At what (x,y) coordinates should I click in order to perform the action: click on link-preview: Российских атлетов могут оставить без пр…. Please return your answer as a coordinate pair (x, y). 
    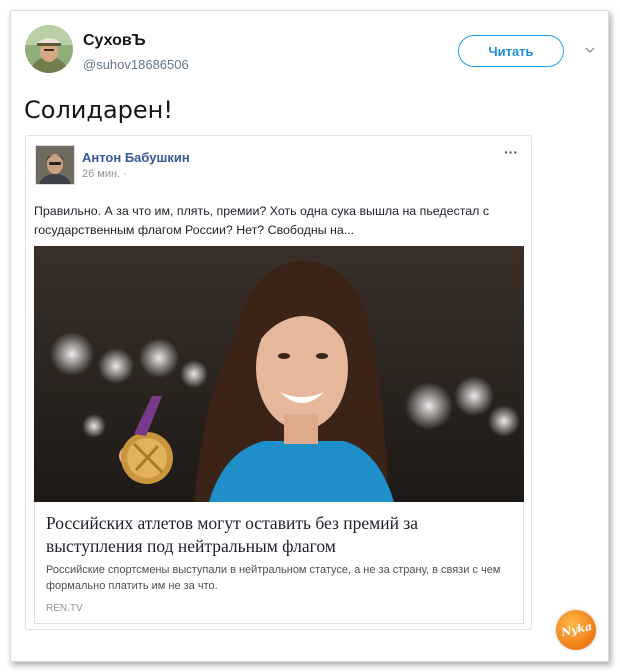
    Looking at the image, I should click on (279, 563).